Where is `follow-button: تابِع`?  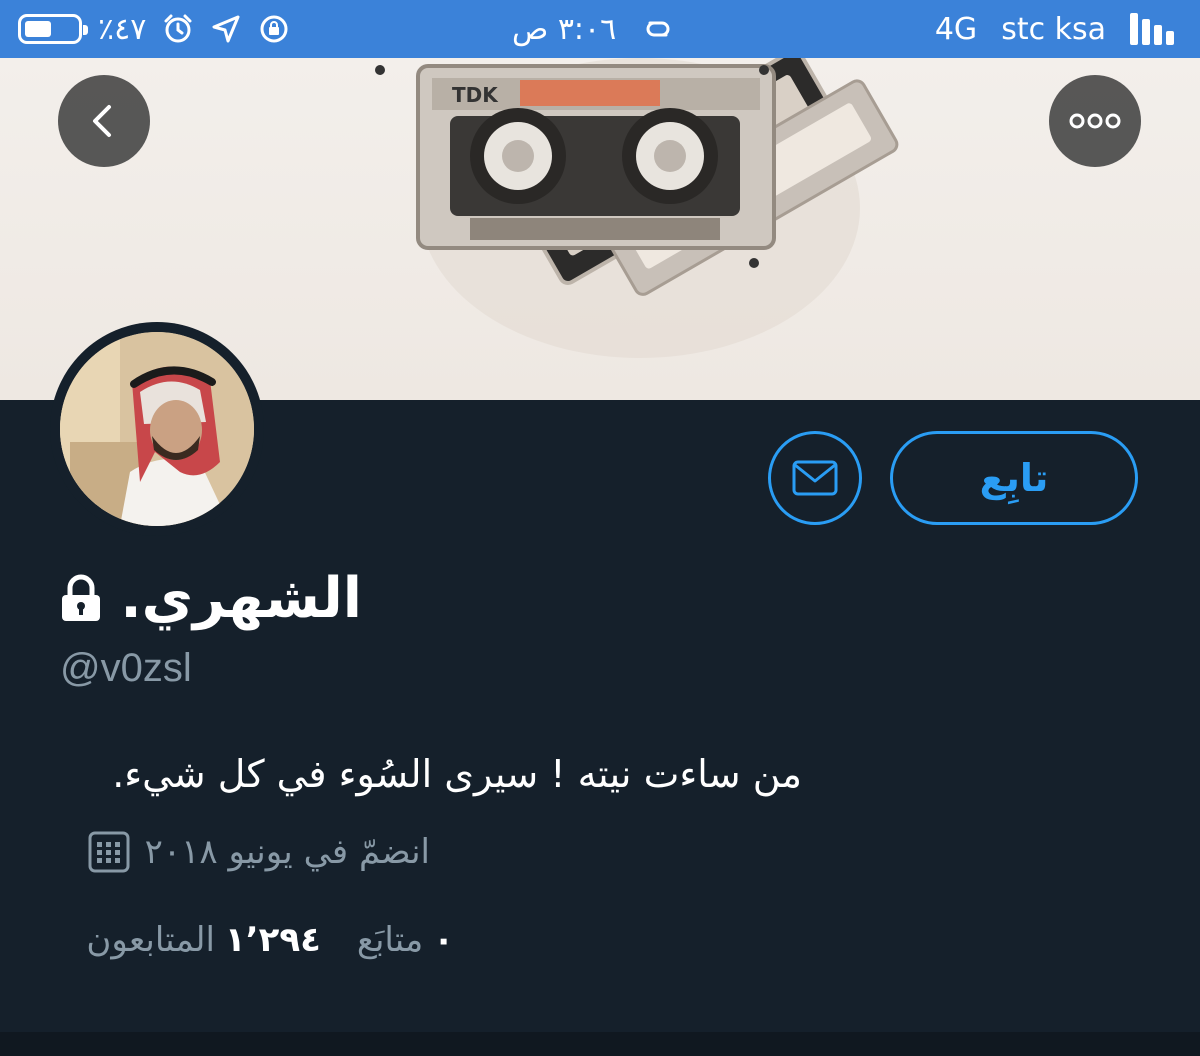
follow-button: تابِع is located at coordinates (1014, 478).